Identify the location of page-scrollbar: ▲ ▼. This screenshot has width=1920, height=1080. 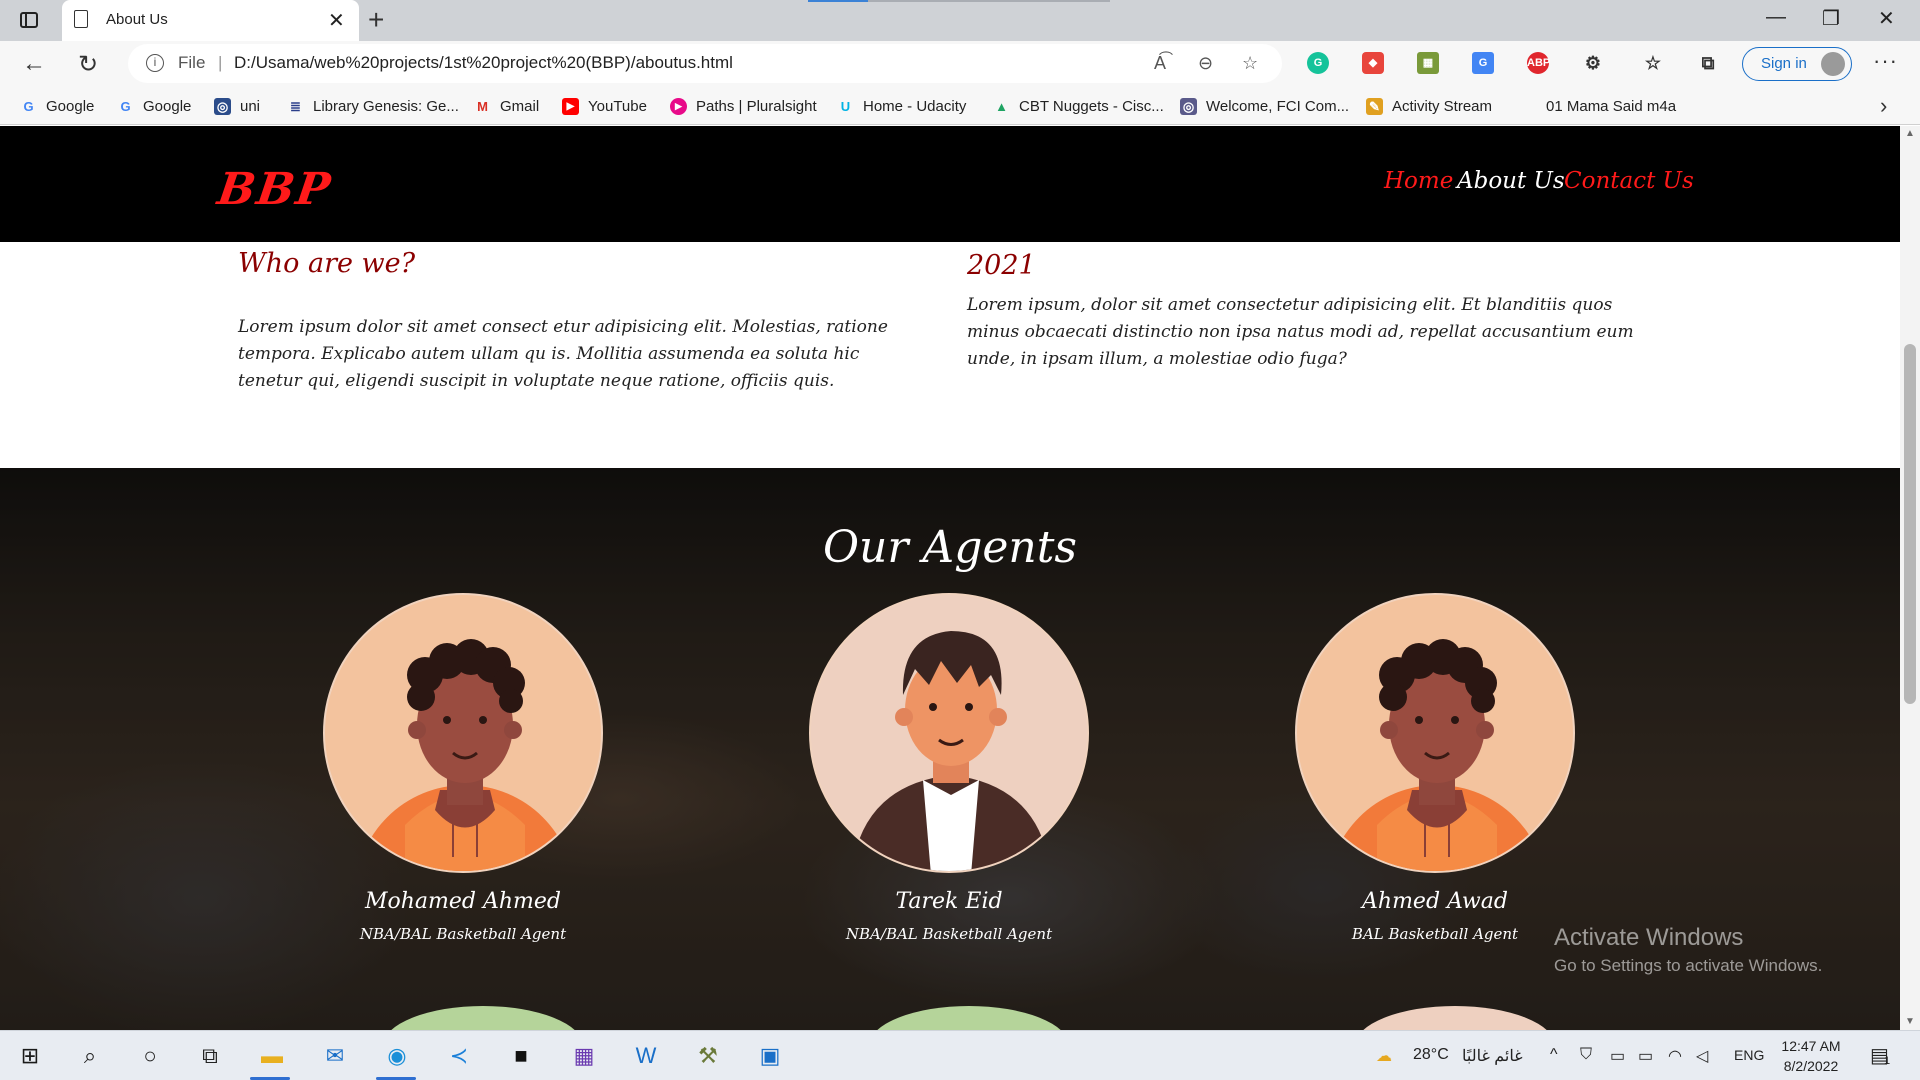
(1910, 578).